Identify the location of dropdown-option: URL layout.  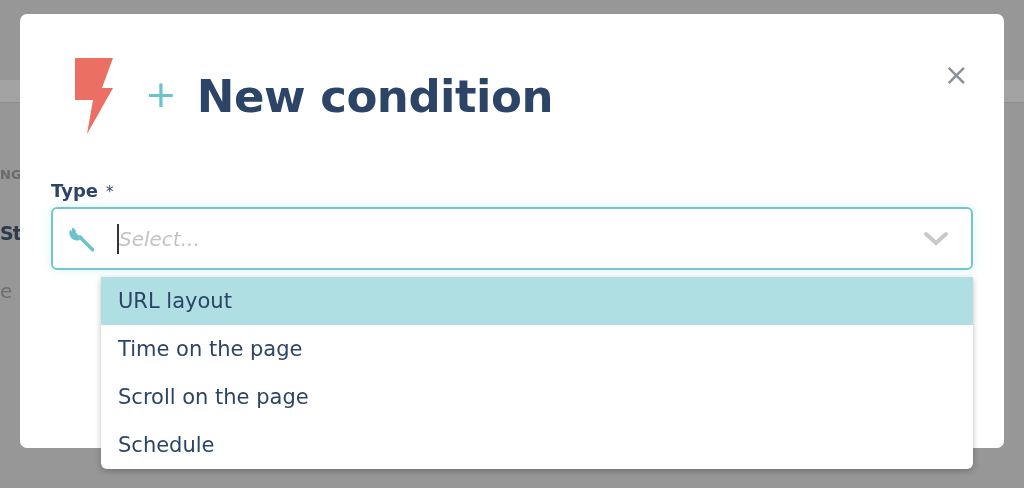
(537, 301).